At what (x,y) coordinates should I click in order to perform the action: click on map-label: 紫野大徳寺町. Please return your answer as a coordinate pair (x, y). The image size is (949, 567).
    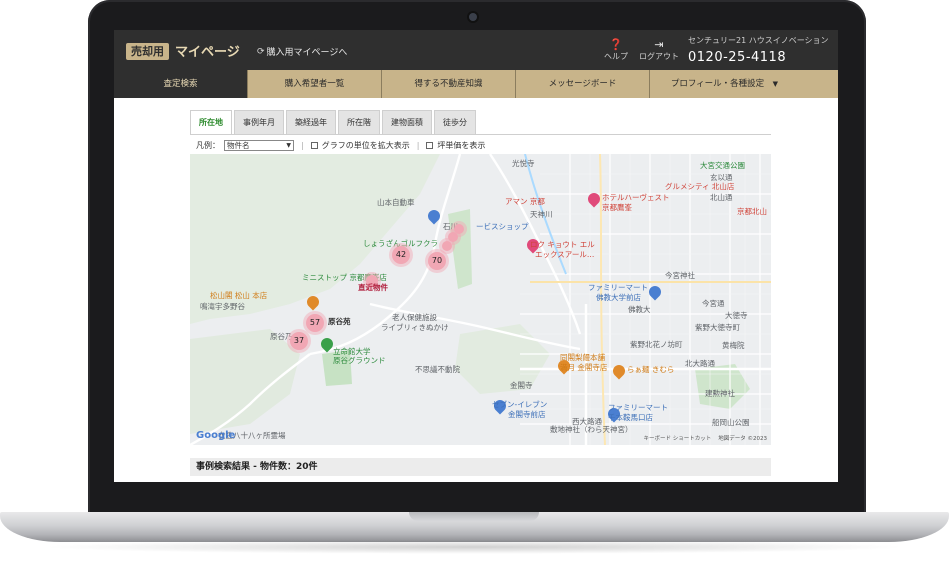
    Looking at the image, I should click on (717, 327).